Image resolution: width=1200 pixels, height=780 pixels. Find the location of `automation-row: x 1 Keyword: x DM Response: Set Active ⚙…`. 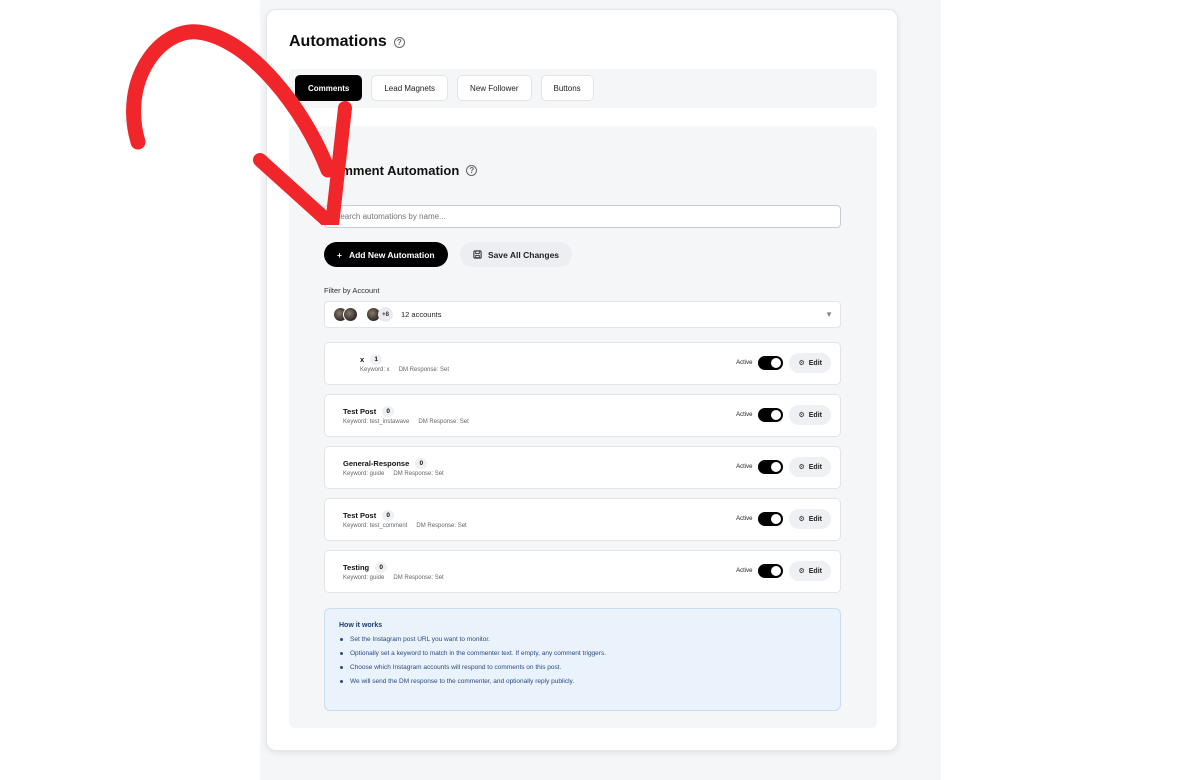

automation-row: x 1 Keyword: x DM Response: Set Active ⚙… is located at coordinates (582, 363).